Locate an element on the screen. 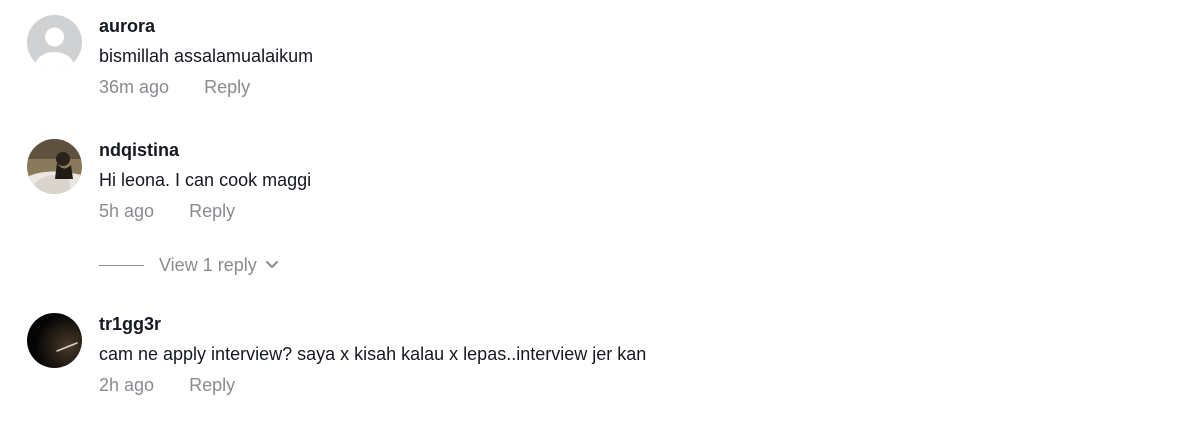 This screenshot has width=1200, height=422. view-replies-button: View 1 reply is located at coordinates (189, 265).